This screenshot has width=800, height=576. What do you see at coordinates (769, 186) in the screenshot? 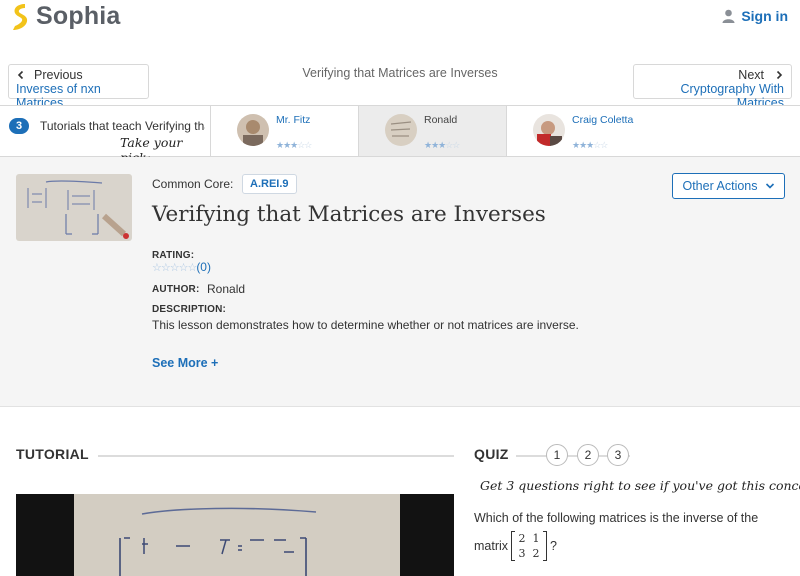
I see `chevron-down-icon` at bounding box center [769, 186].